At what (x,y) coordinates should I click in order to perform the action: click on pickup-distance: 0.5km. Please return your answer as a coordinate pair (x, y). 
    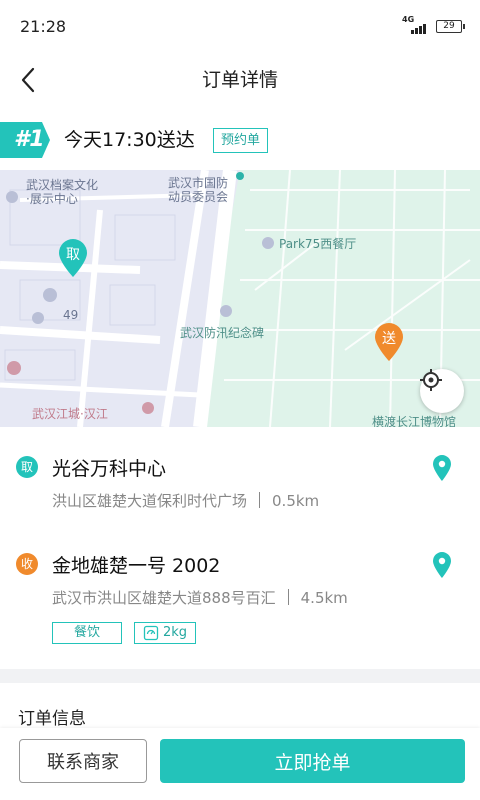
    Looking at the image, I should click on (296, 501).